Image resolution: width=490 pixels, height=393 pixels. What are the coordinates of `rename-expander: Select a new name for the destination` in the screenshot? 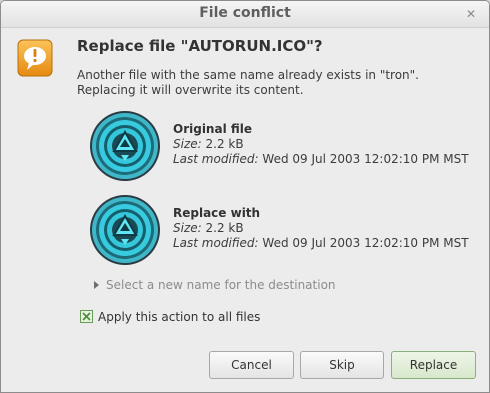 It's located at (215, 285).